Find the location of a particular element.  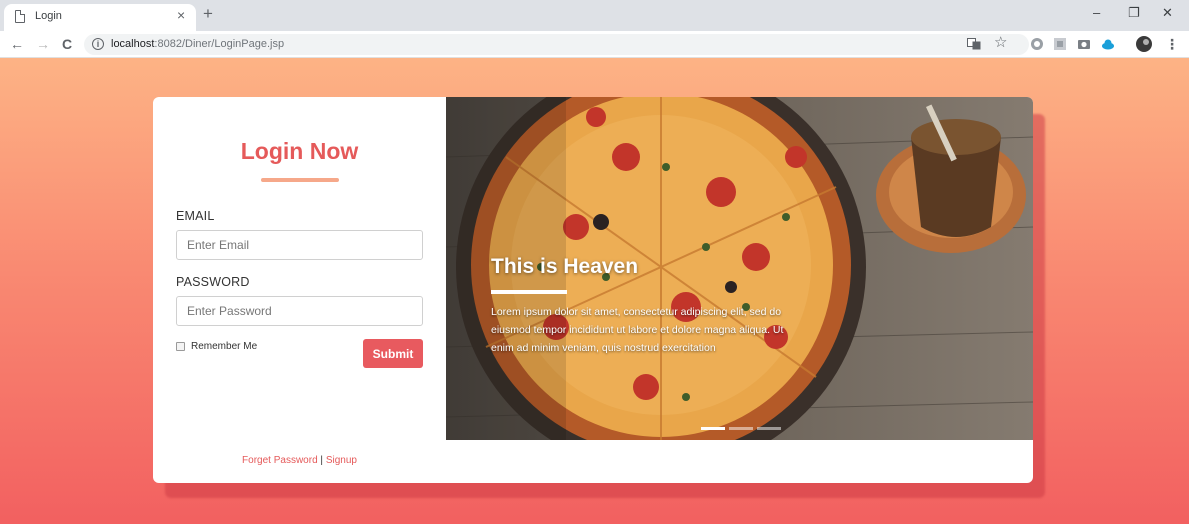

password-label: PASSWORD is located at coordinates (213, 282).